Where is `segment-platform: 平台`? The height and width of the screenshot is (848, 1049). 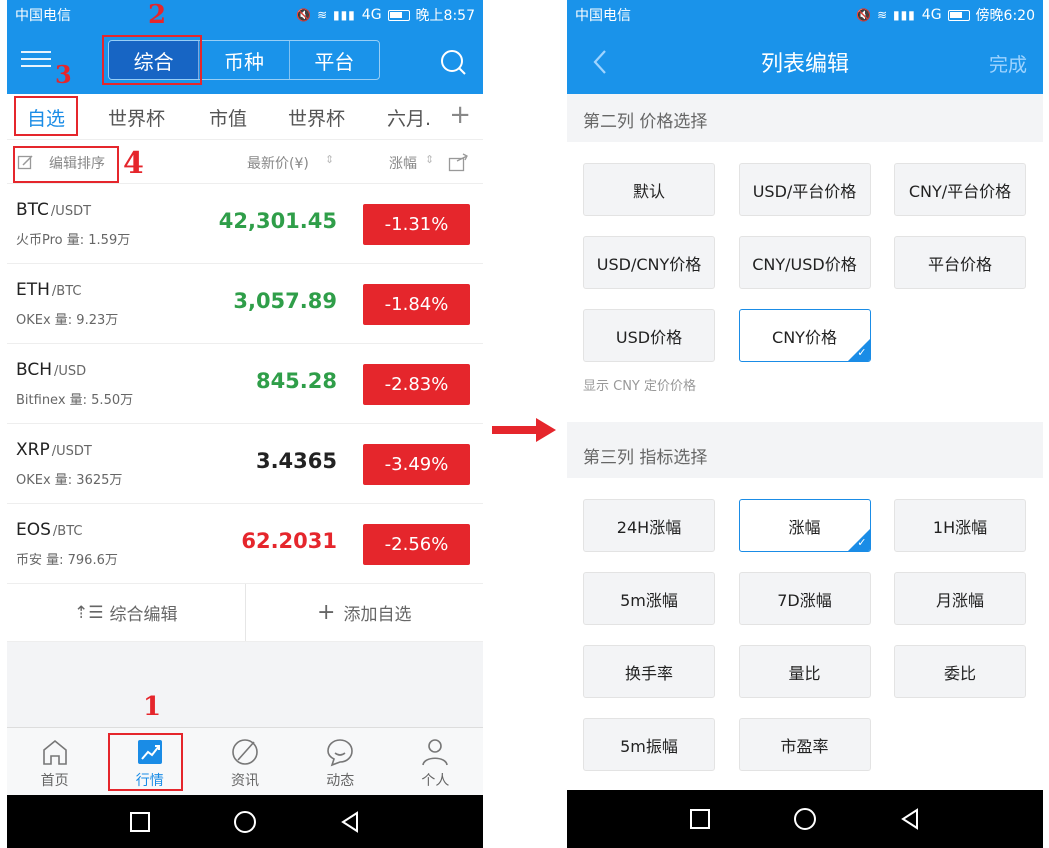
segment-platform: 平台 is located at coordinates (334, 60).